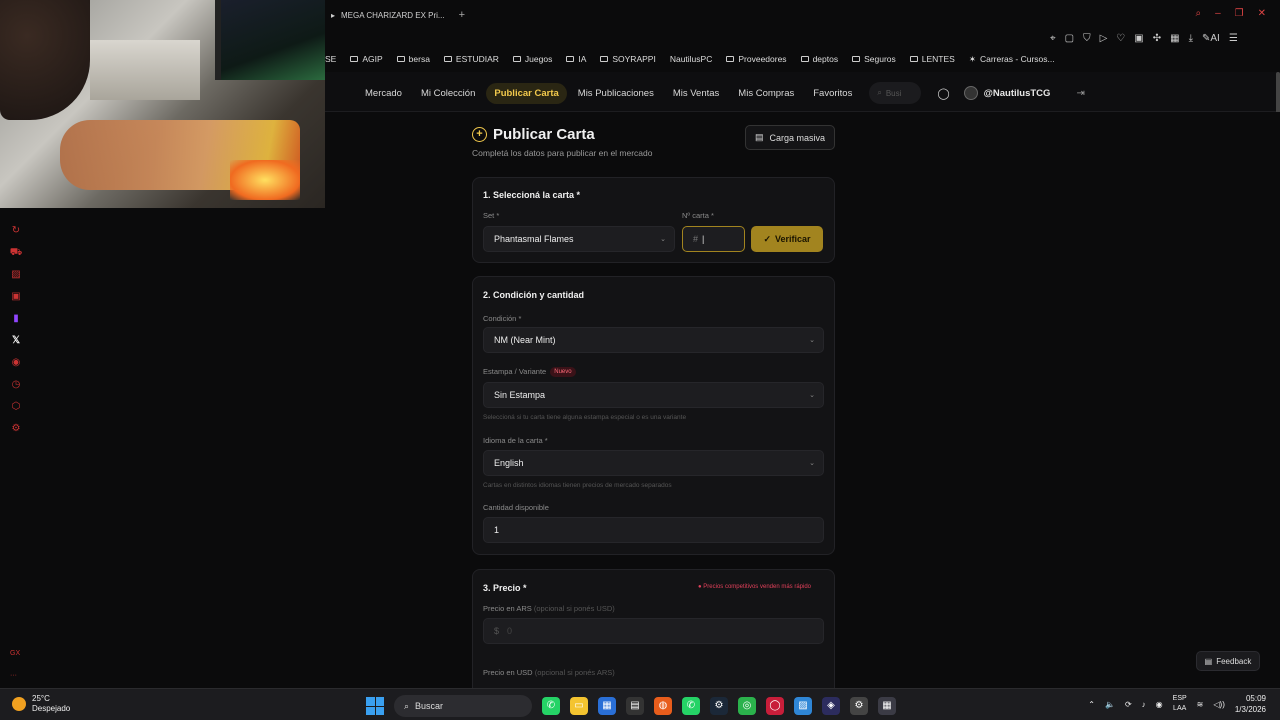 This screenshot has width=1280, height=720. I want to click on bookmark-item: ESTUDIAR, so click(471, 59).